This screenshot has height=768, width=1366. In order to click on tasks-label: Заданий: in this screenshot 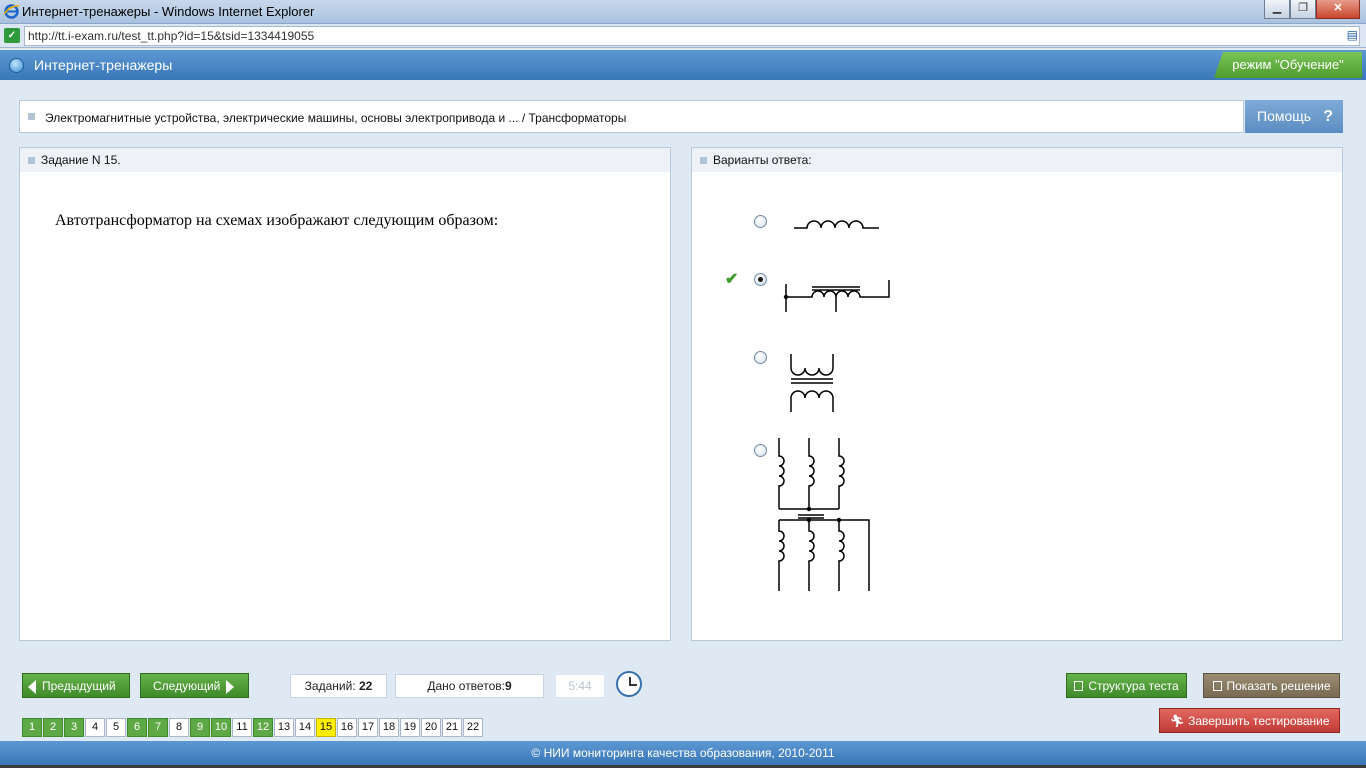, I will do `click(330, 686)`.